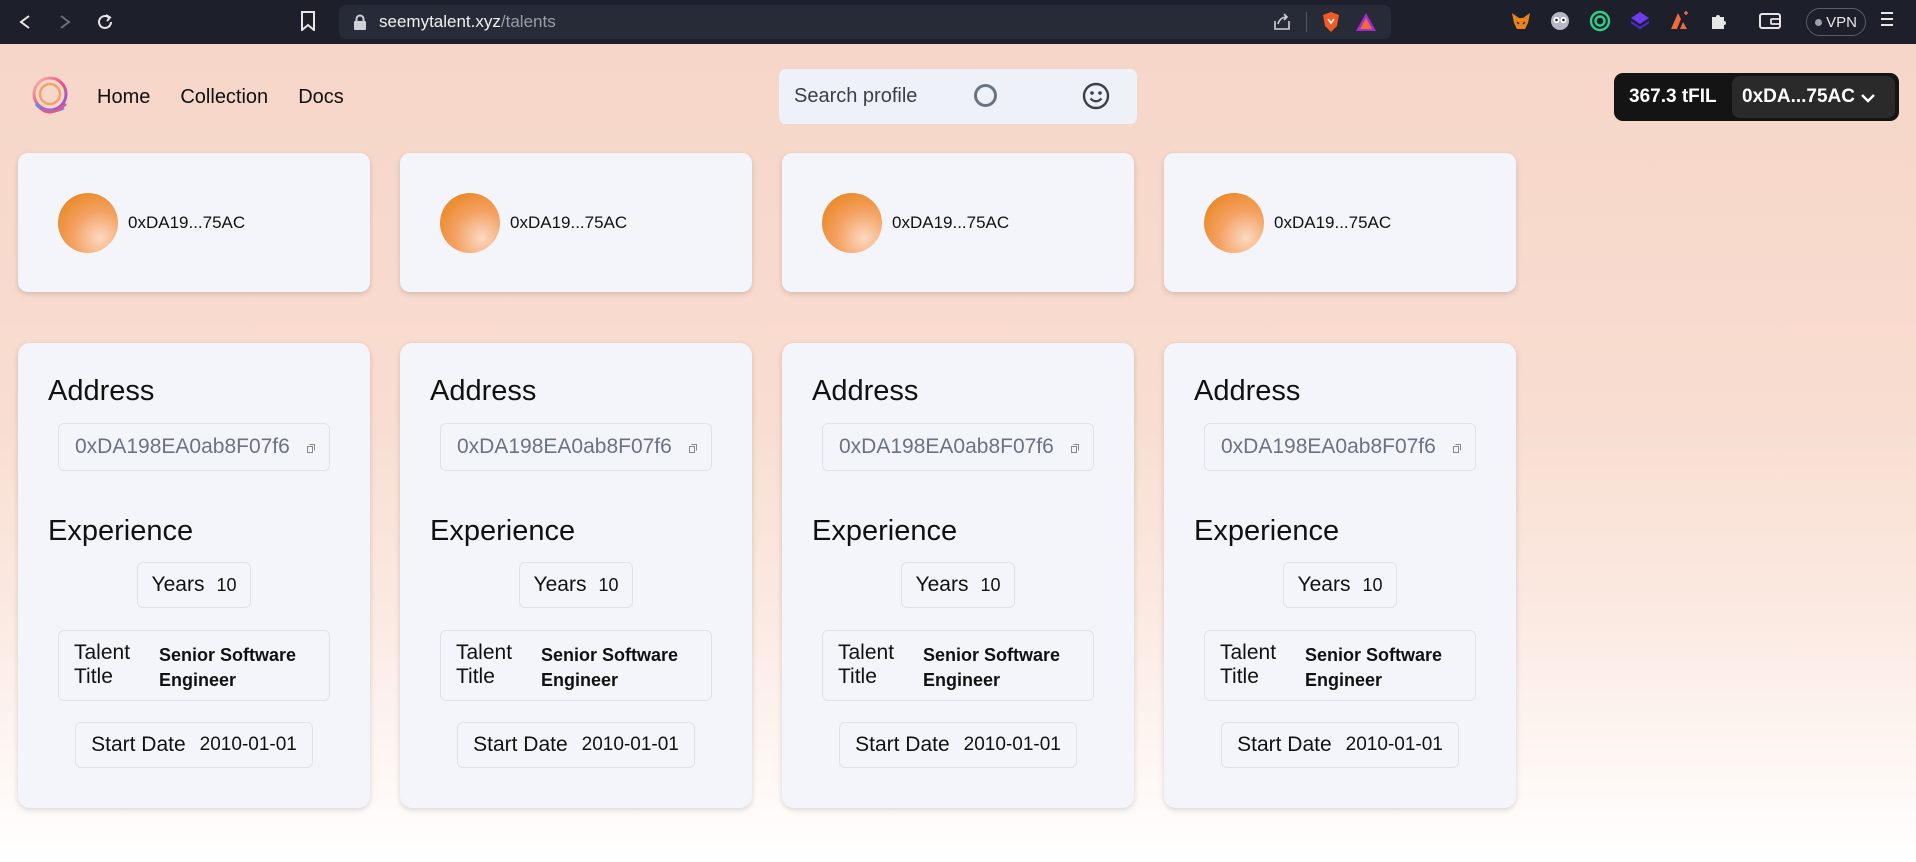 This screenshot has height=862, width=1916. What do you see at coordinates (1521, 21) in the screenshot?
I see `metamask-icon` at bounding box center [1521, 21].